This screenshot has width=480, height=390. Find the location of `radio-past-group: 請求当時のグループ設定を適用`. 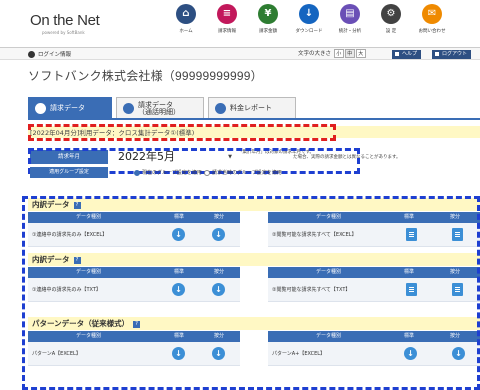

radio-past-group: 請求当時のグループ設定を適用 is located at coordinates (243, 172).